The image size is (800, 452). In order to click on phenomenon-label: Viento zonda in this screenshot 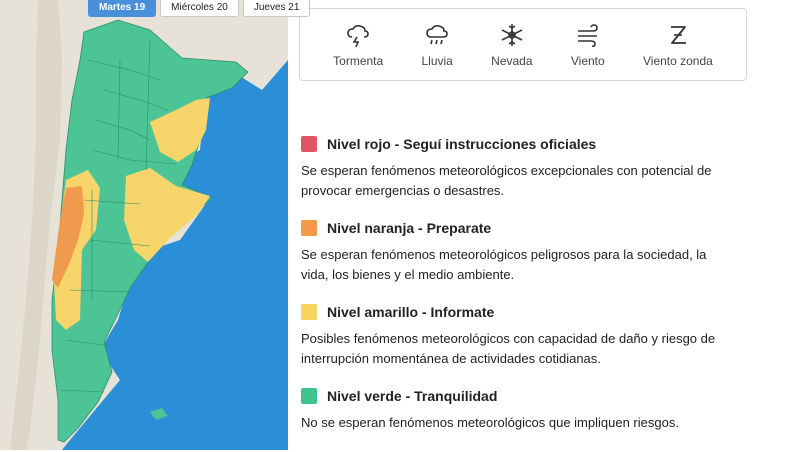, I will do `click(677, 60)`.